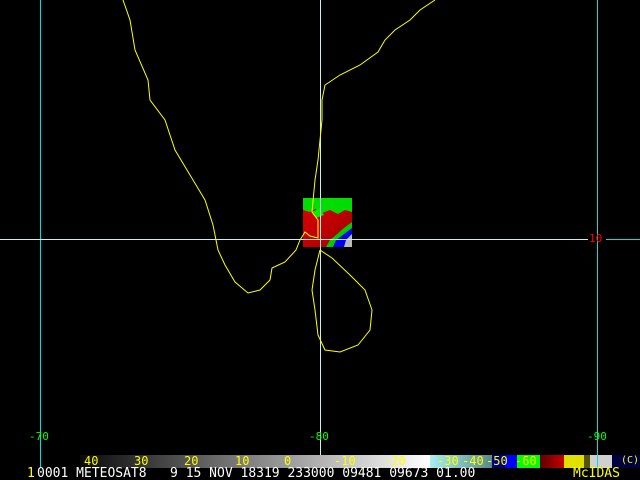 Image resolution: width=640 pixels, height=480 pixels. Describe the element at coordinates (630, 460) in the screenshot. I see `copyright-label: (C)` at that location.